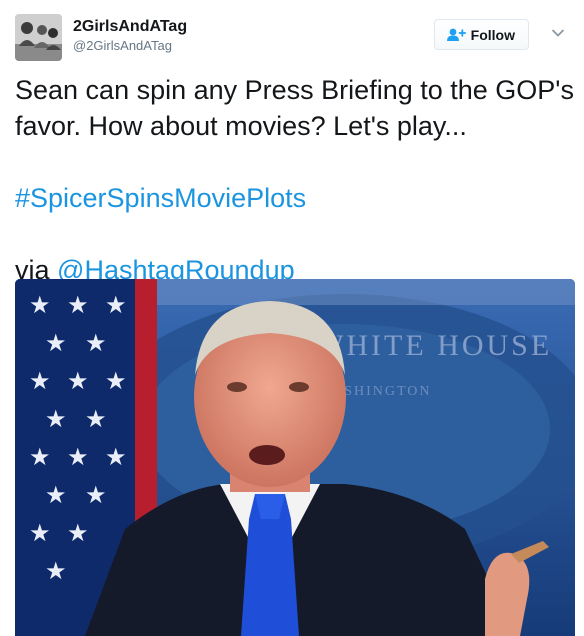  Describe the element at coordinates (160, 198) in the screenshot. I see `hashtag-link: #SpicerSpinsMoviePlots` at that location.